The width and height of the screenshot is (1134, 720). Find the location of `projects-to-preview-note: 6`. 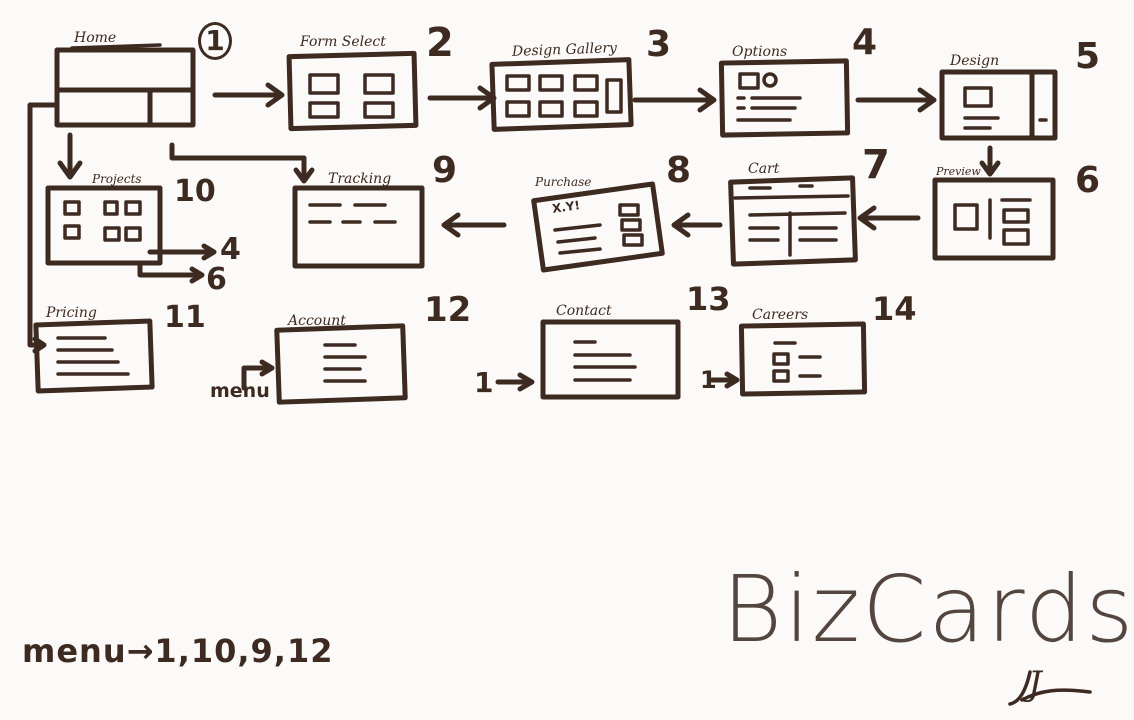

projects-to-preview-note: 6 is located at coordinates (216, 279).